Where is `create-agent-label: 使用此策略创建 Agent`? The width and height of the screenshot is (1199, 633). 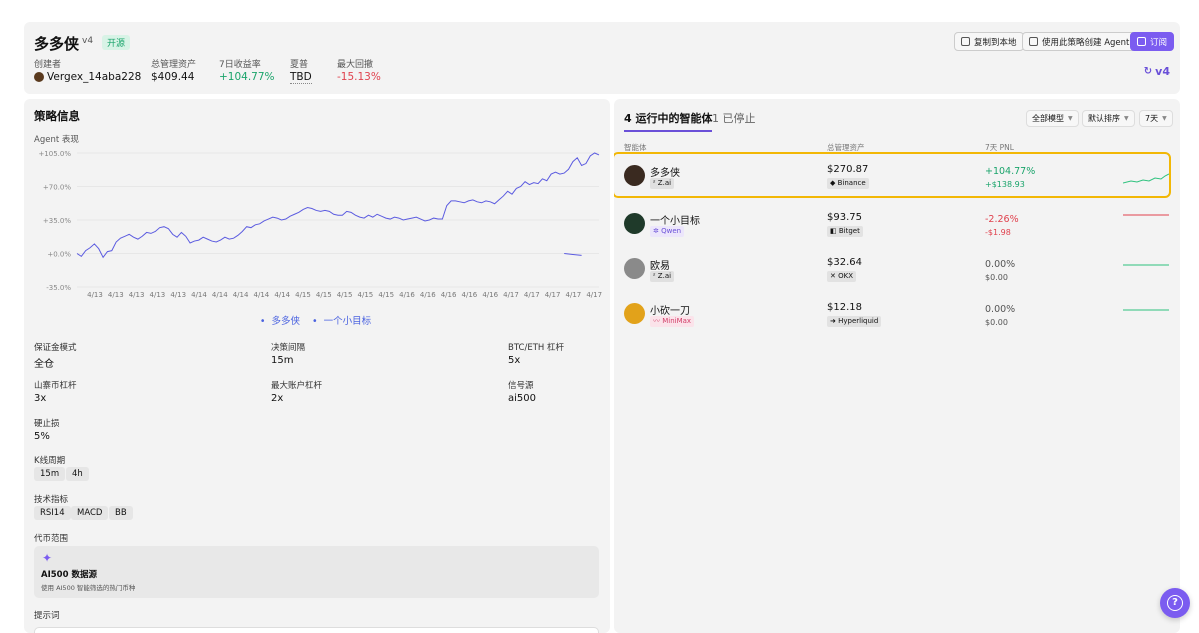
create-agent-label: 使用此策略创建 Agent is located at coordinates (1086, 42).